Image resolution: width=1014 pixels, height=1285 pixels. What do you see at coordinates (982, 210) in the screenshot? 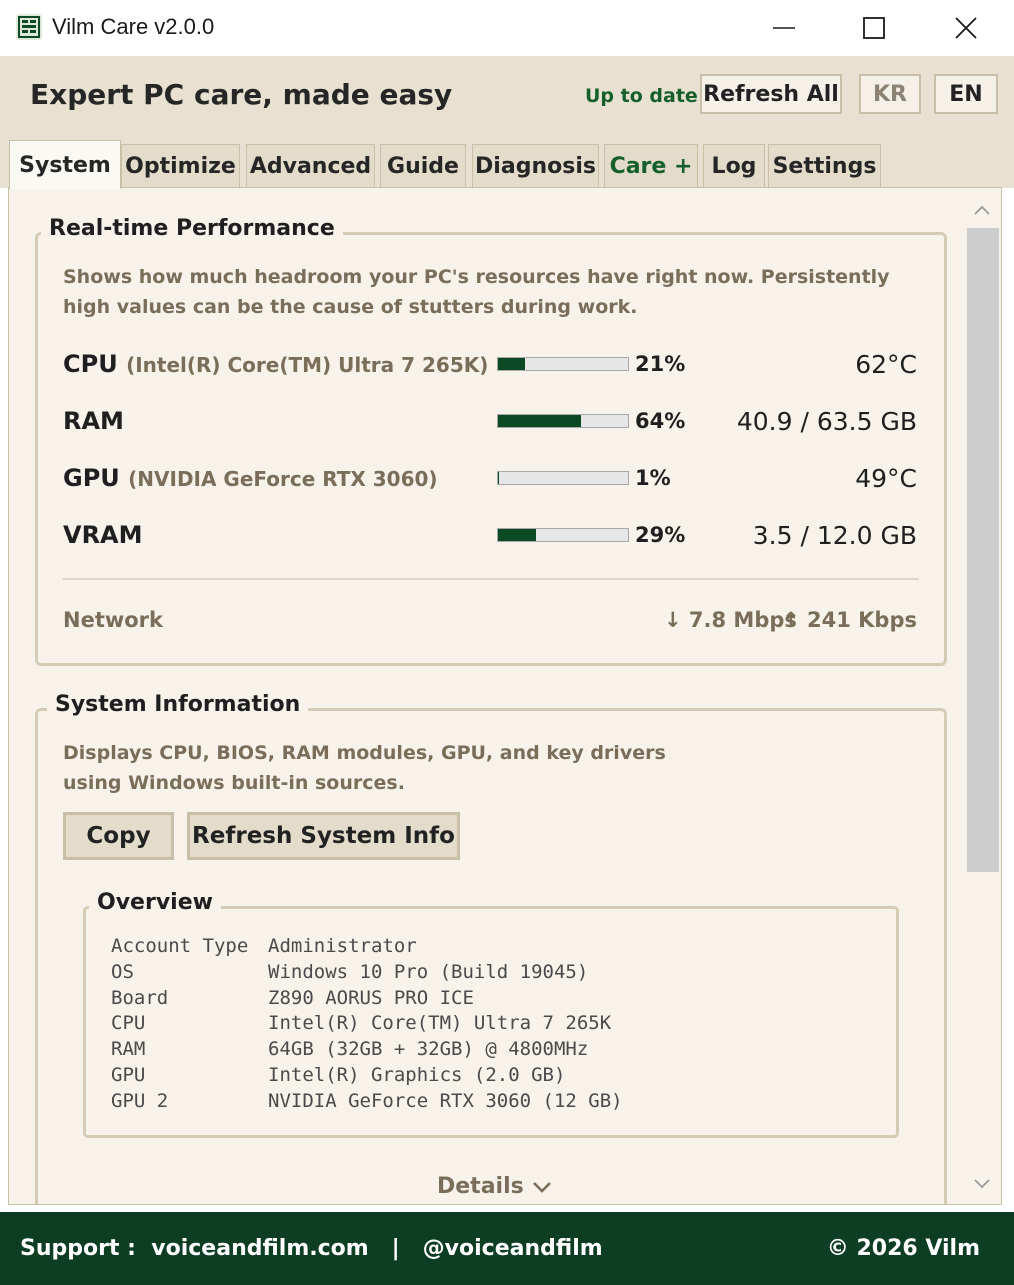
I see `scroll-up-icon` at bounding box center [982, 210].